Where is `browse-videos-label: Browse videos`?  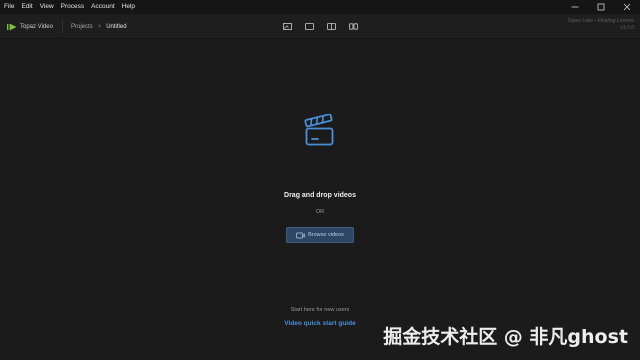 browse-videos-label: Browse videos is located at coordinates (326, 235).